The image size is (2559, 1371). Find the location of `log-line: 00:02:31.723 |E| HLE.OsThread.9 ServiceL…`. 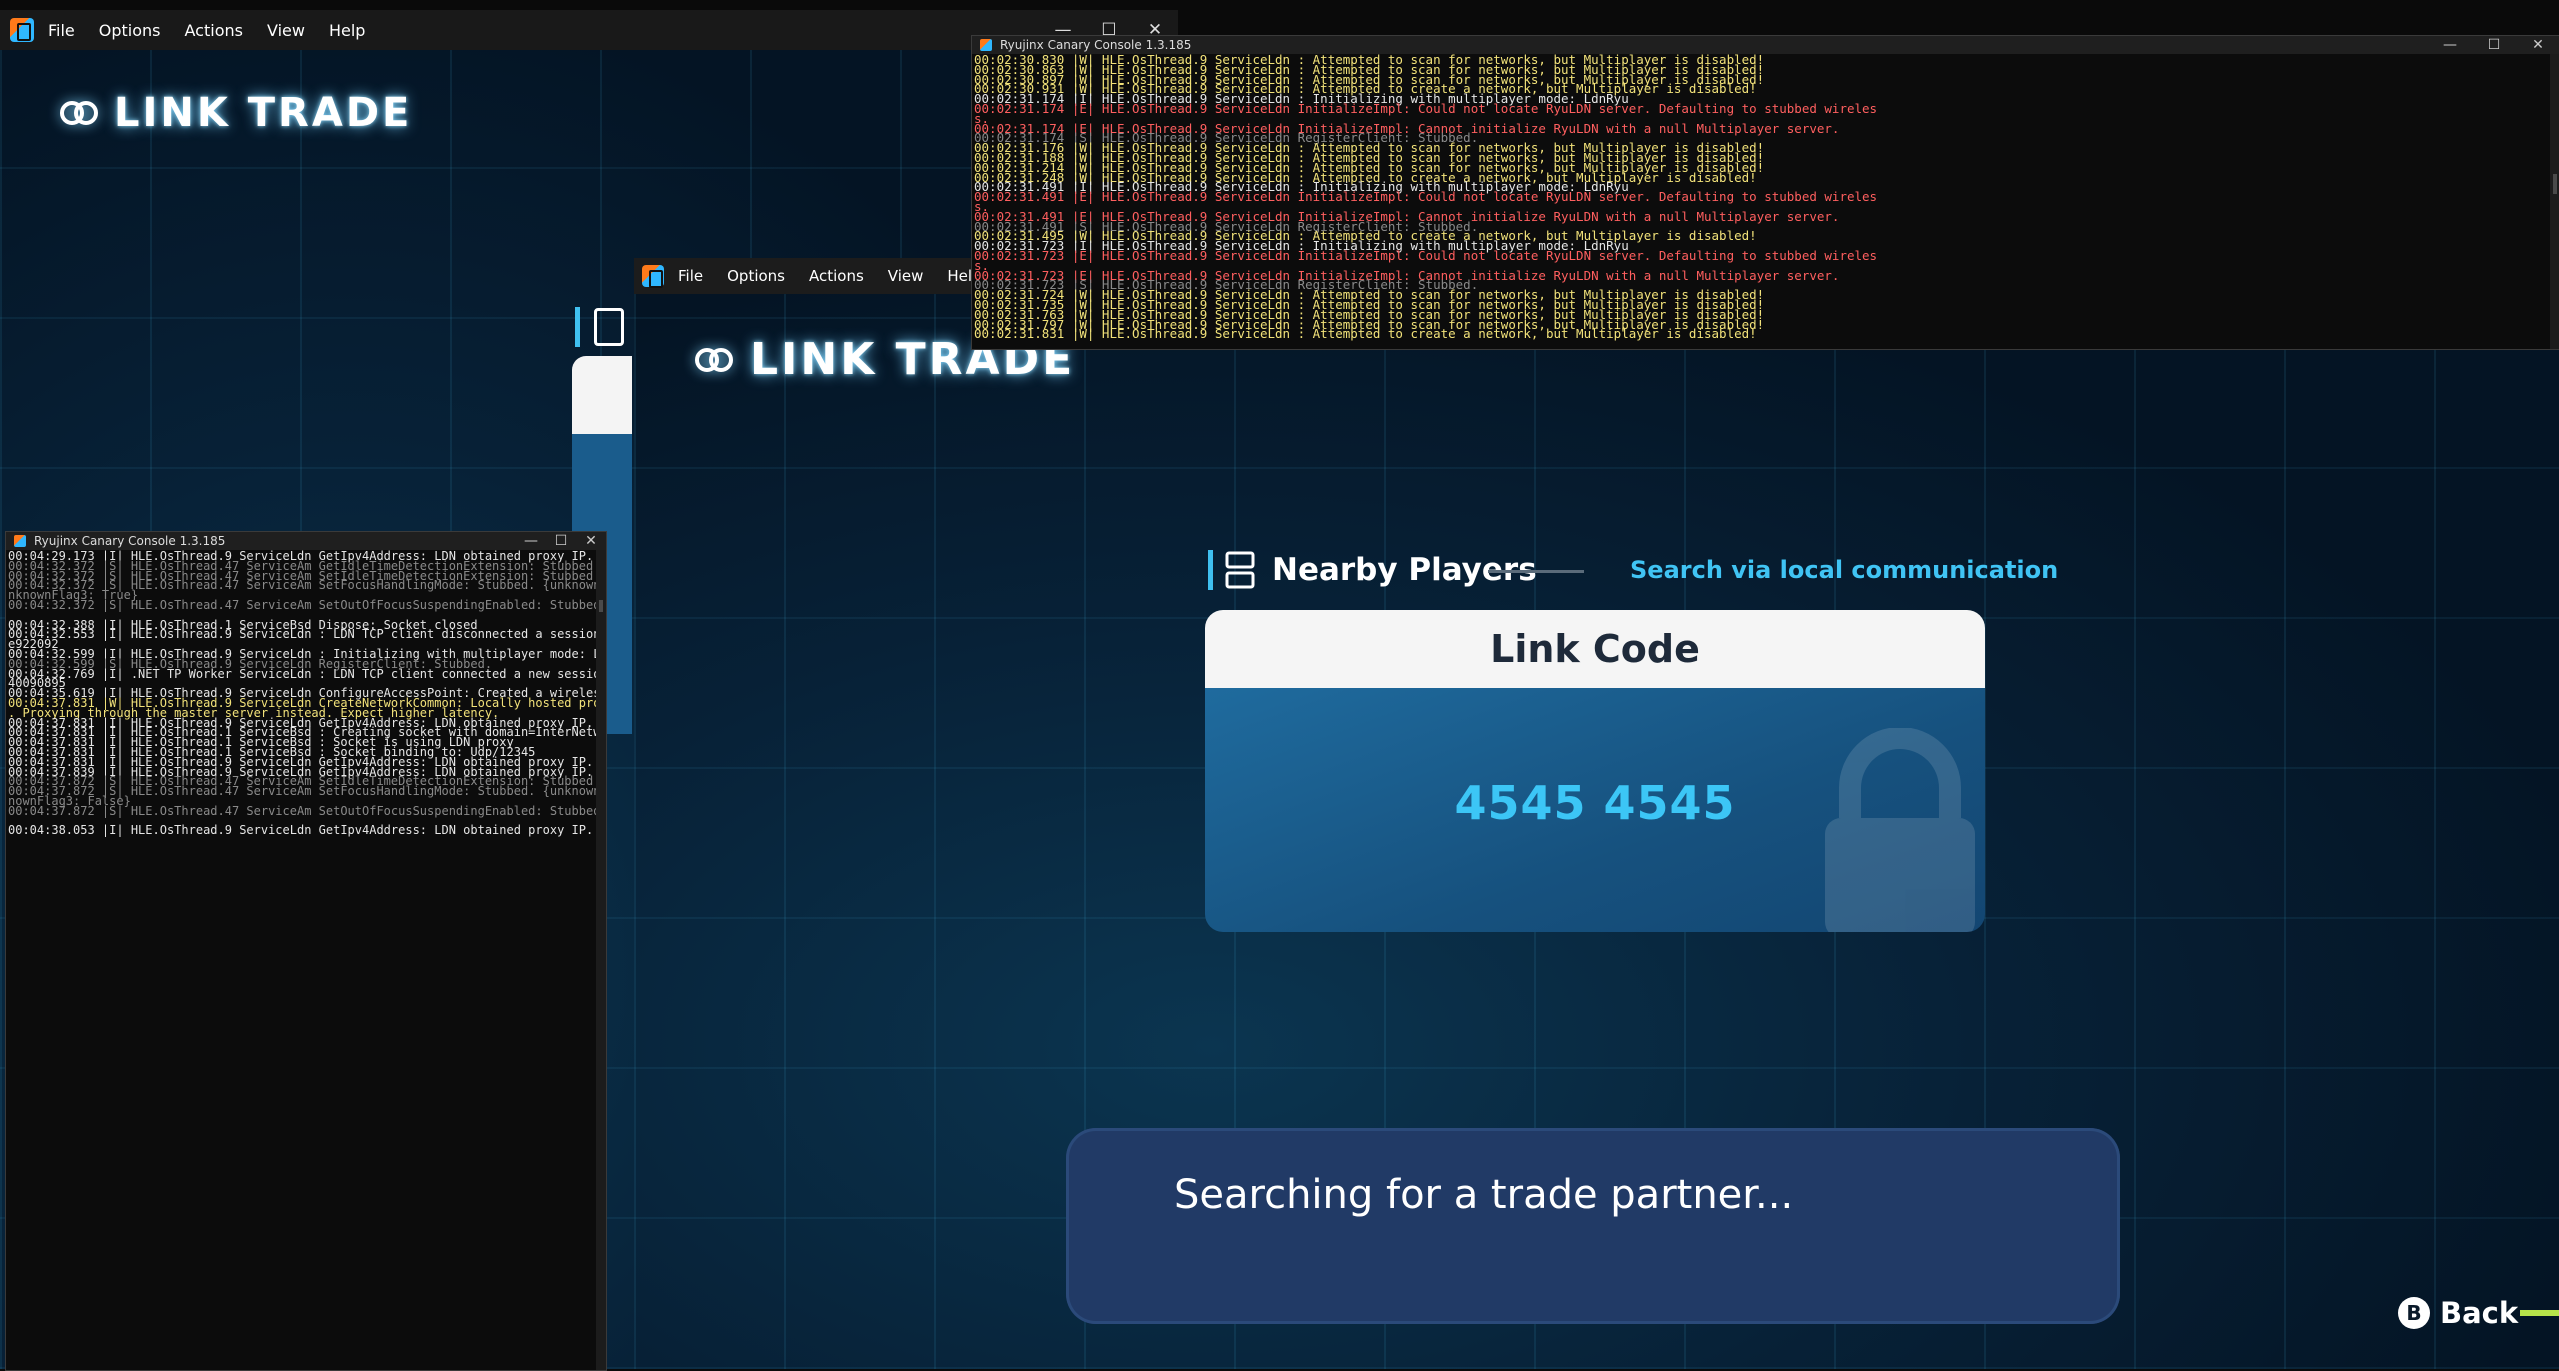

log-line: 00:02:31.723 |E| HLE.OsThread.9 ServiceL… is located at coordinates (1426, 255).